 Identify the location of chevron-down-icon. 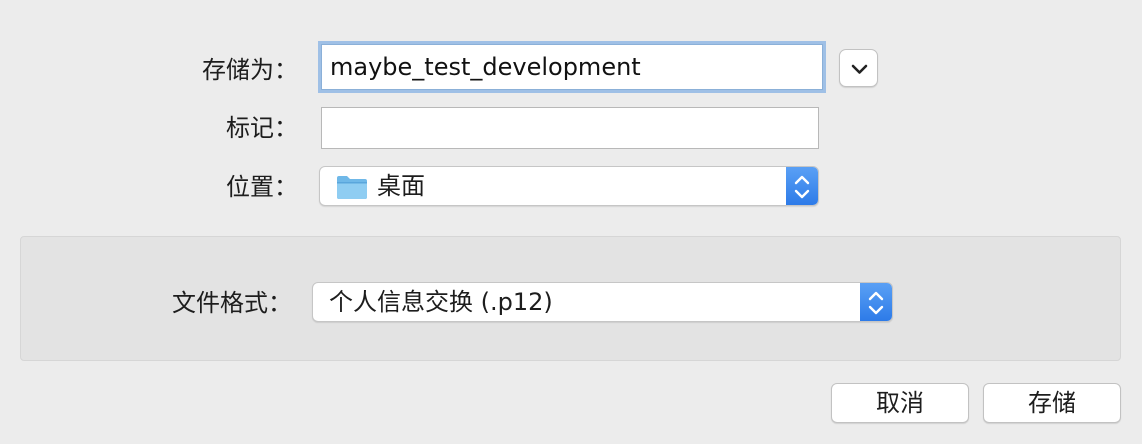
(859, 69).